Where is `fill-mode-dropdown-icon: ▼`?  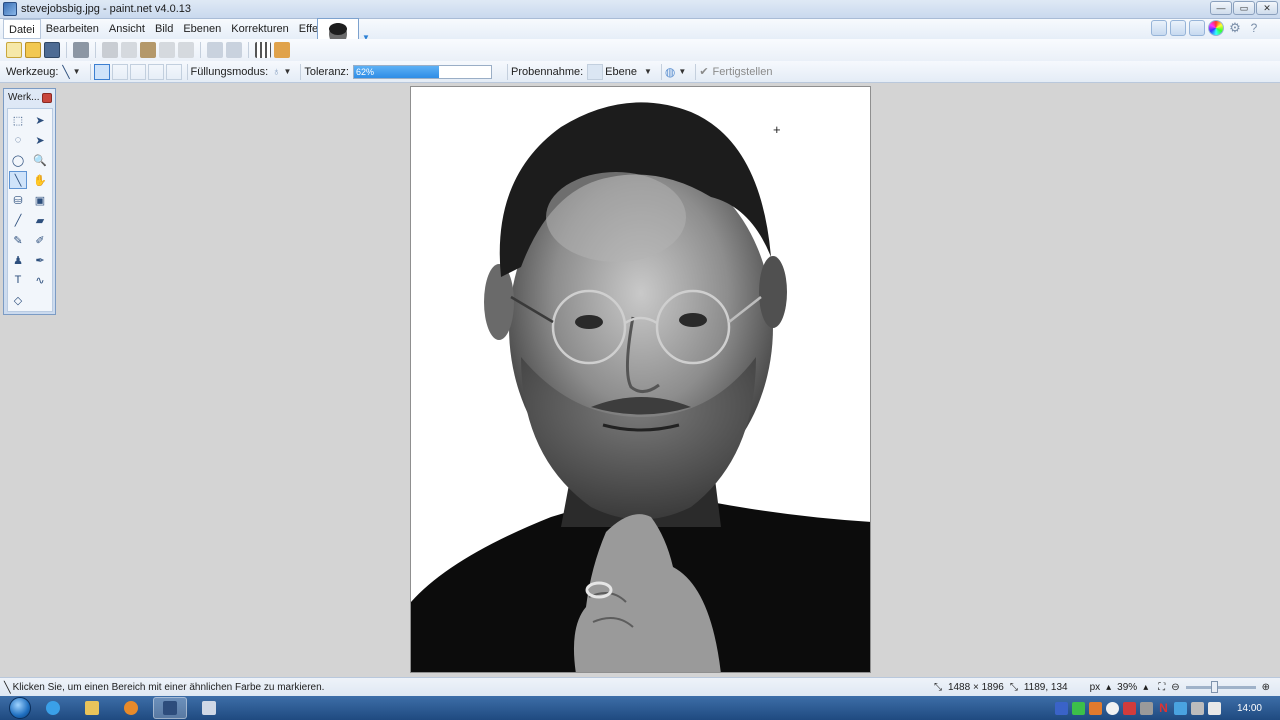
fill-mode-dropdown-icon: ▼ is located at coordinates (287, 71).